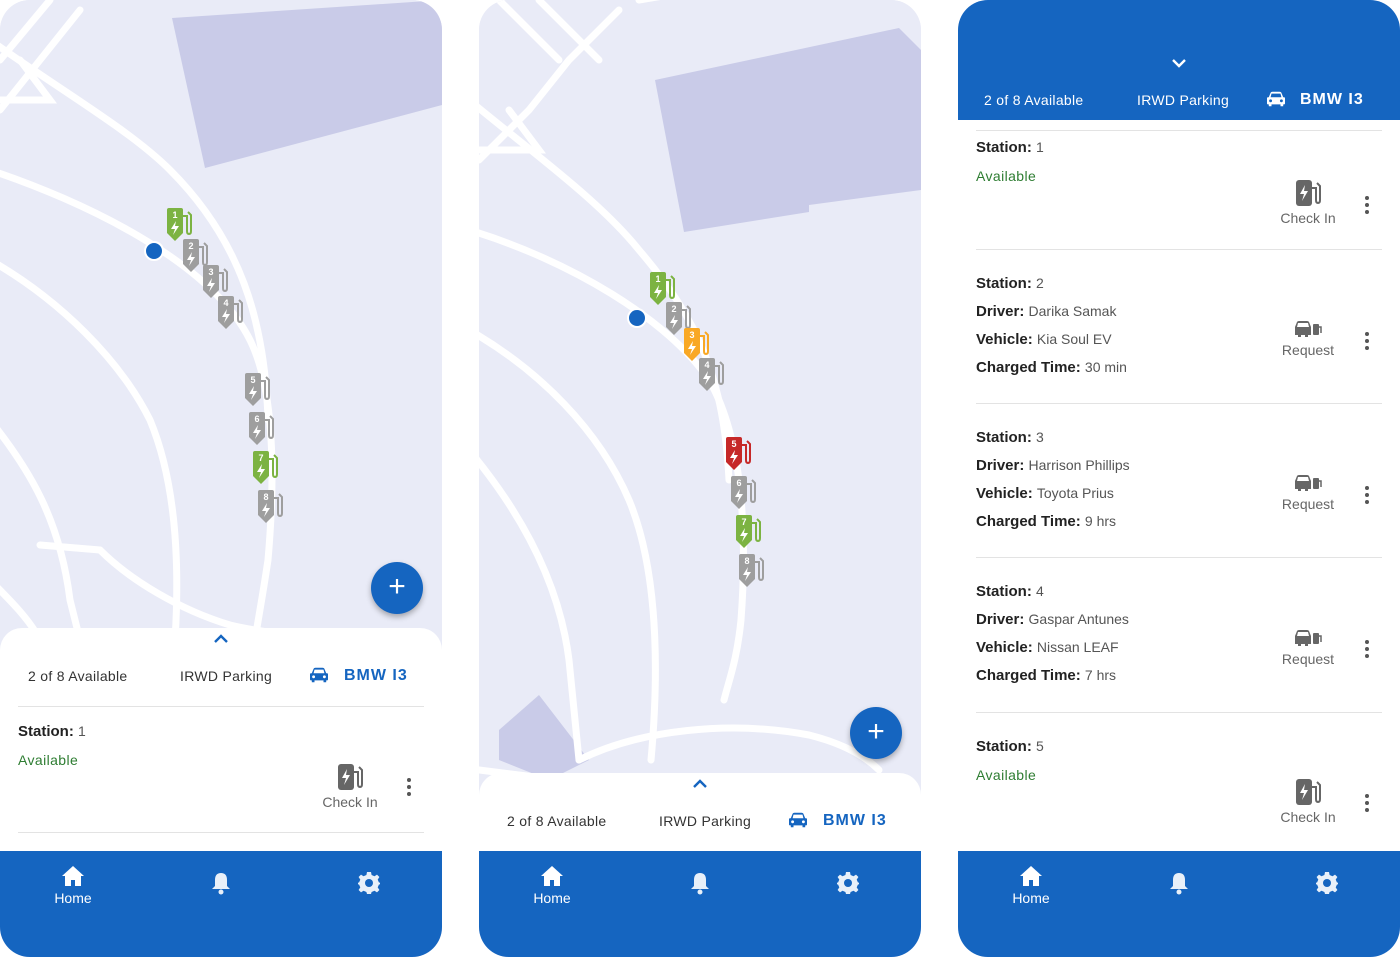 The image size is (1400, 957). Describe the element at coordinates (1179, 904) in the screenshot. I see `bottom-navigation: Home` at that location.